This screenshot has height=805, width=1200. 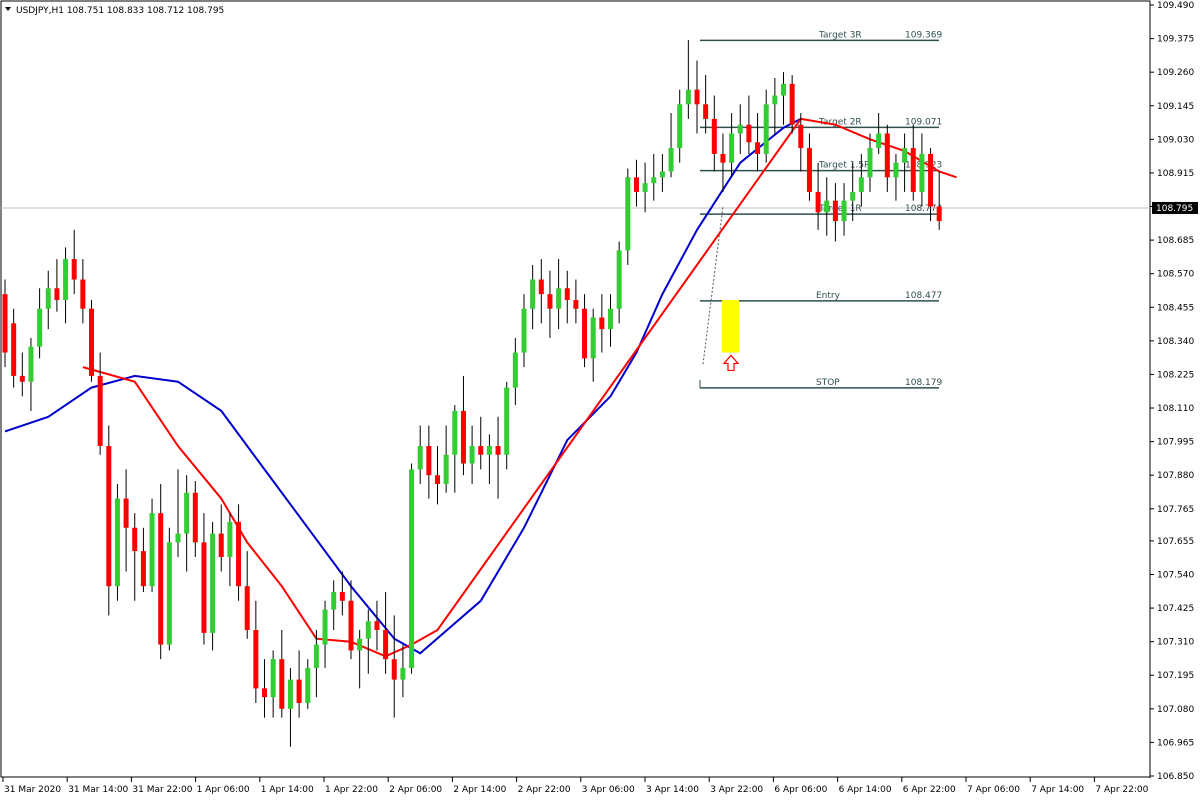 What do you see at coordinates (840, 35) in the screenshot?
I see `level-label: Target 3R` at bounding box center [840, 35].